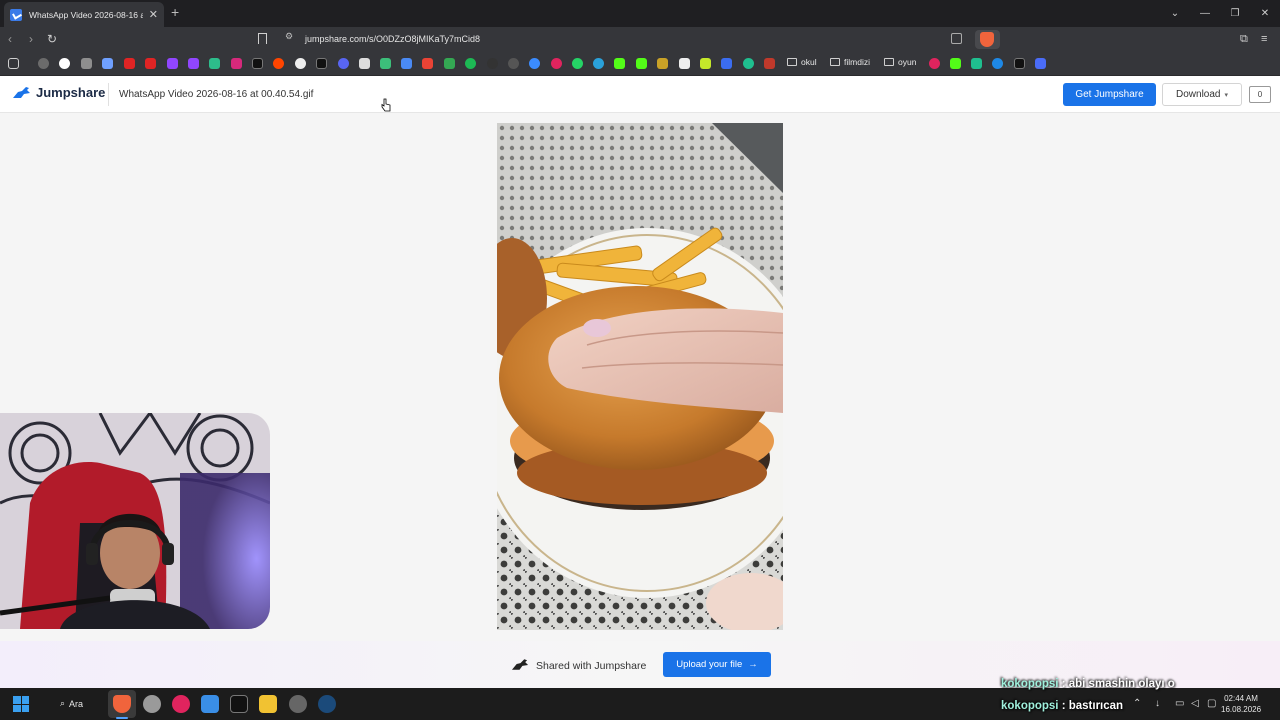  What do you see at coordinates (210, 704) in the screenshot?
I see `photos-taskbar-icon` at bounding box center [210, 704].